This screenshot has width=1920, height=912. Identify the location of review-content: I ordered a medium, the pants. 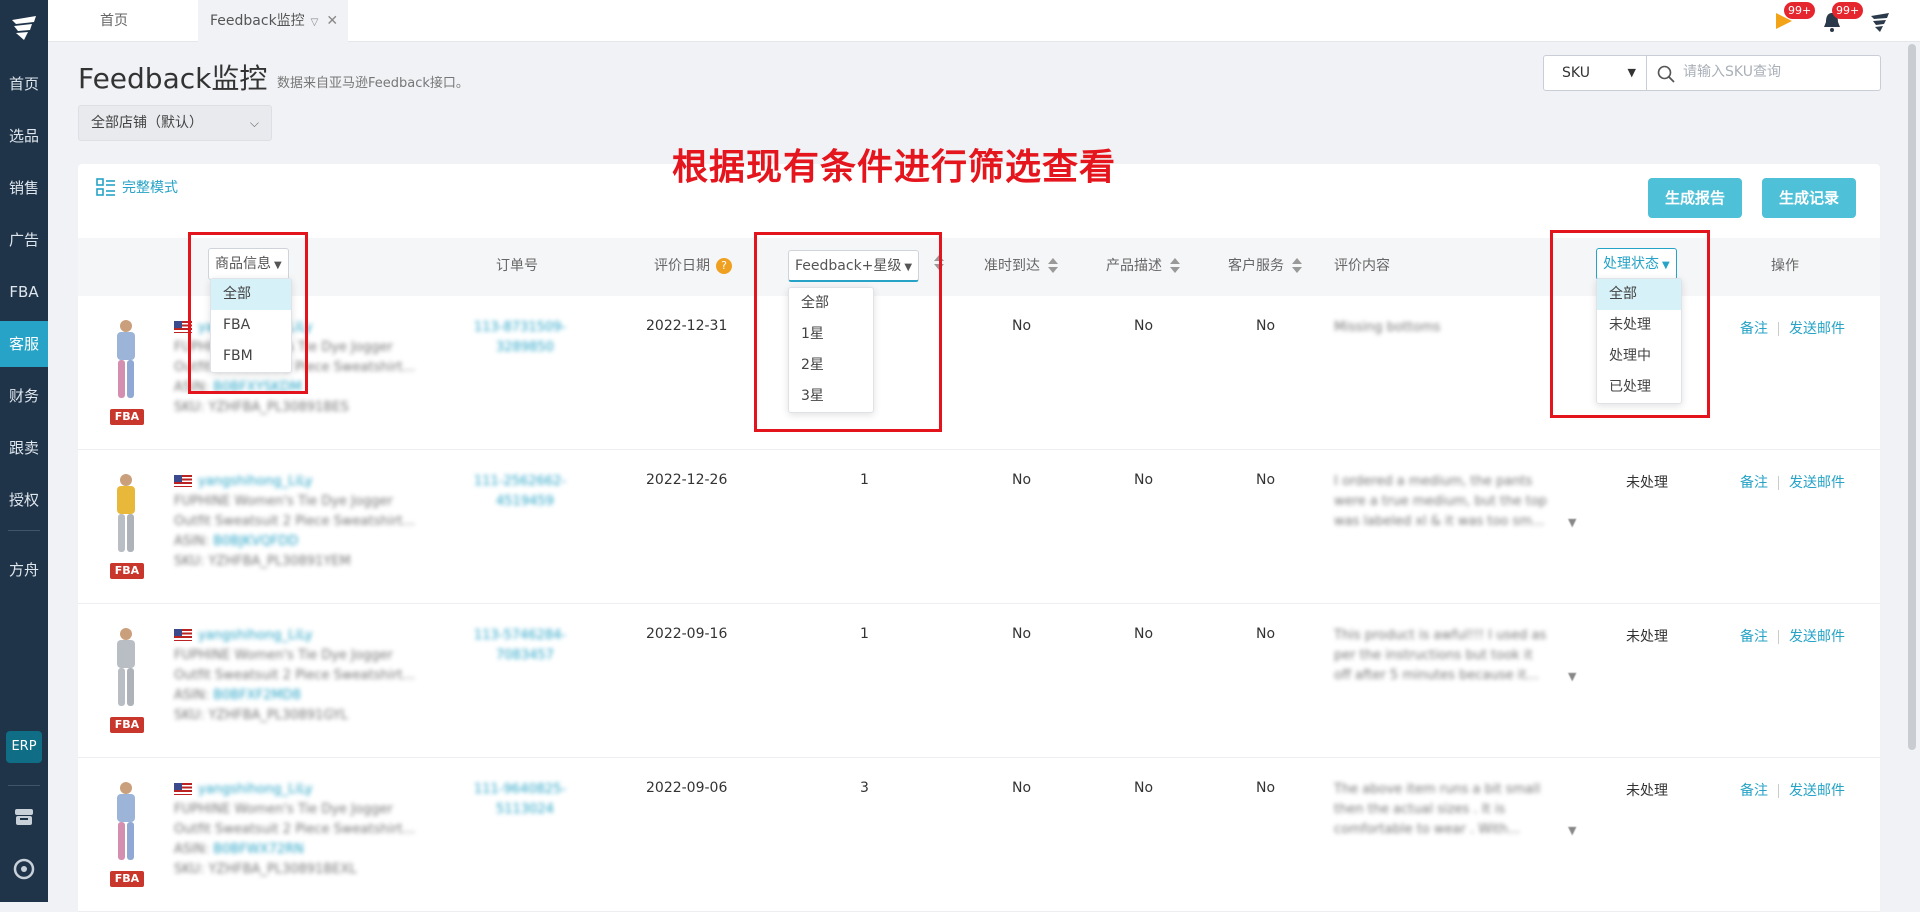
(1433, 481).